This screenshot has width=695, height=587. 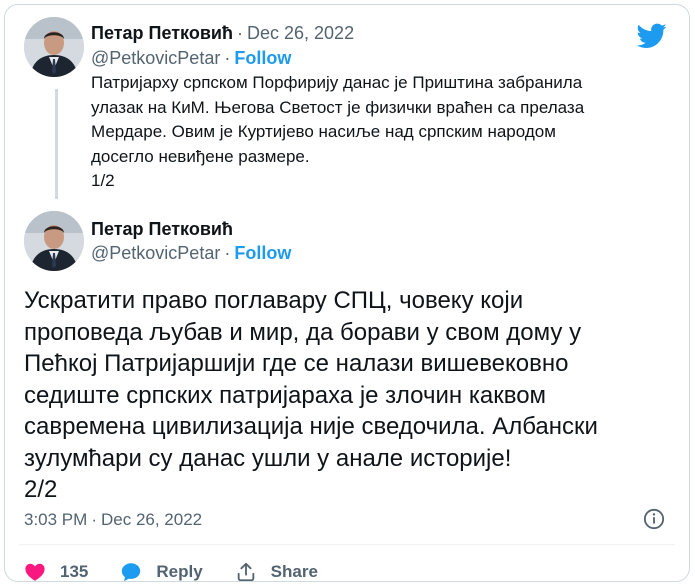 What do you see at coordinates (56, 571) in the screenshot?
I see `like-button: 135` at bounding box center [56, 571].